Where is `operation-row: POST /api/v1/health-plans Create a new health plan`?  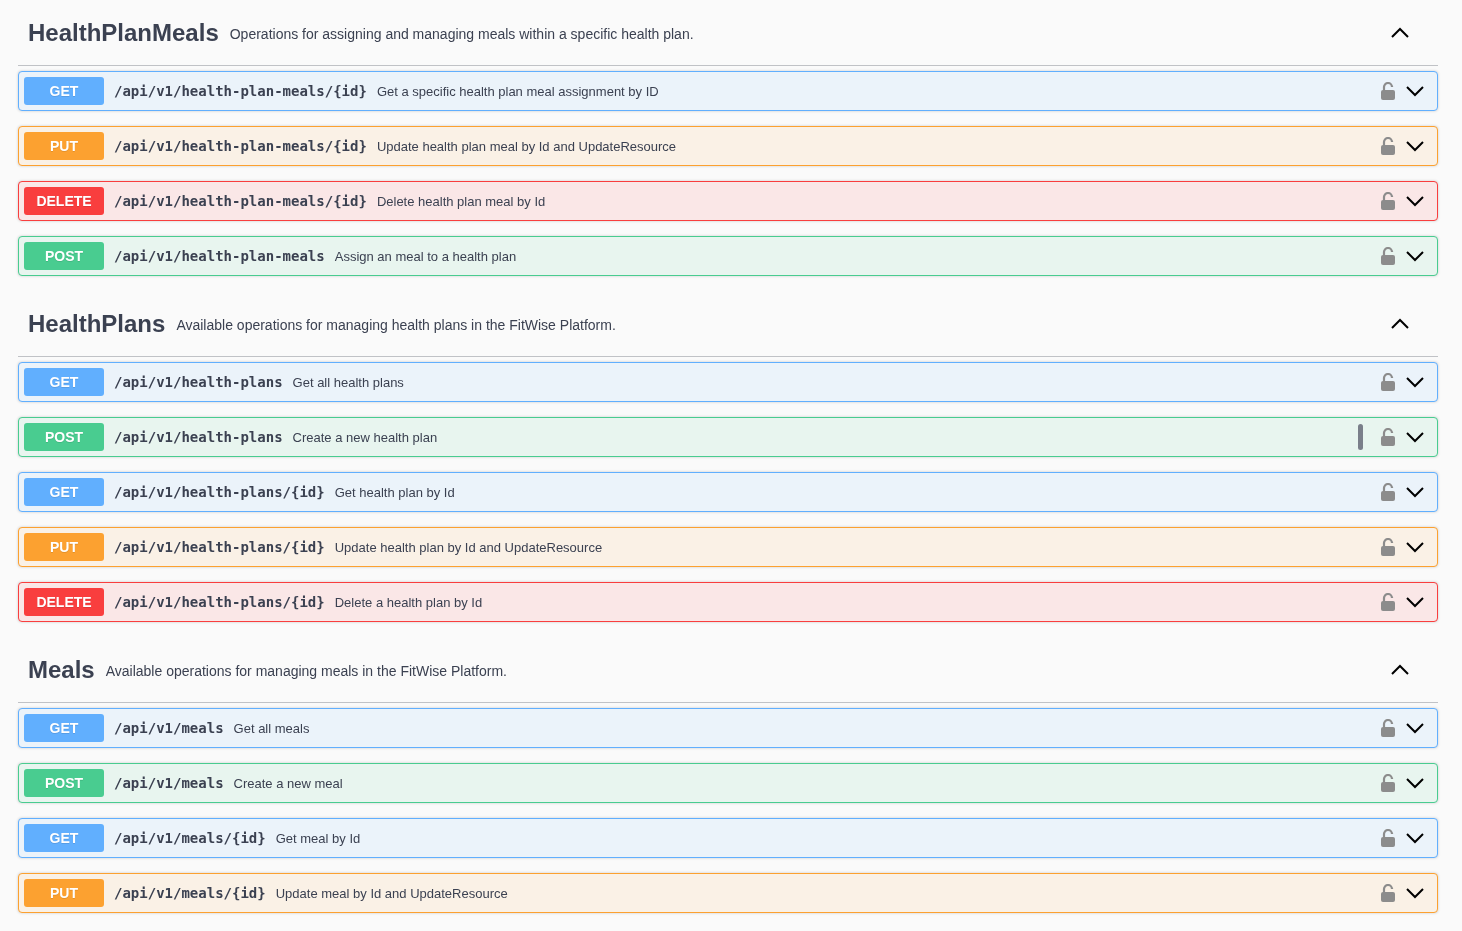
operation-row: POST /api/v1/health-plans Create a new health plan is located at coordinates (728, 437).